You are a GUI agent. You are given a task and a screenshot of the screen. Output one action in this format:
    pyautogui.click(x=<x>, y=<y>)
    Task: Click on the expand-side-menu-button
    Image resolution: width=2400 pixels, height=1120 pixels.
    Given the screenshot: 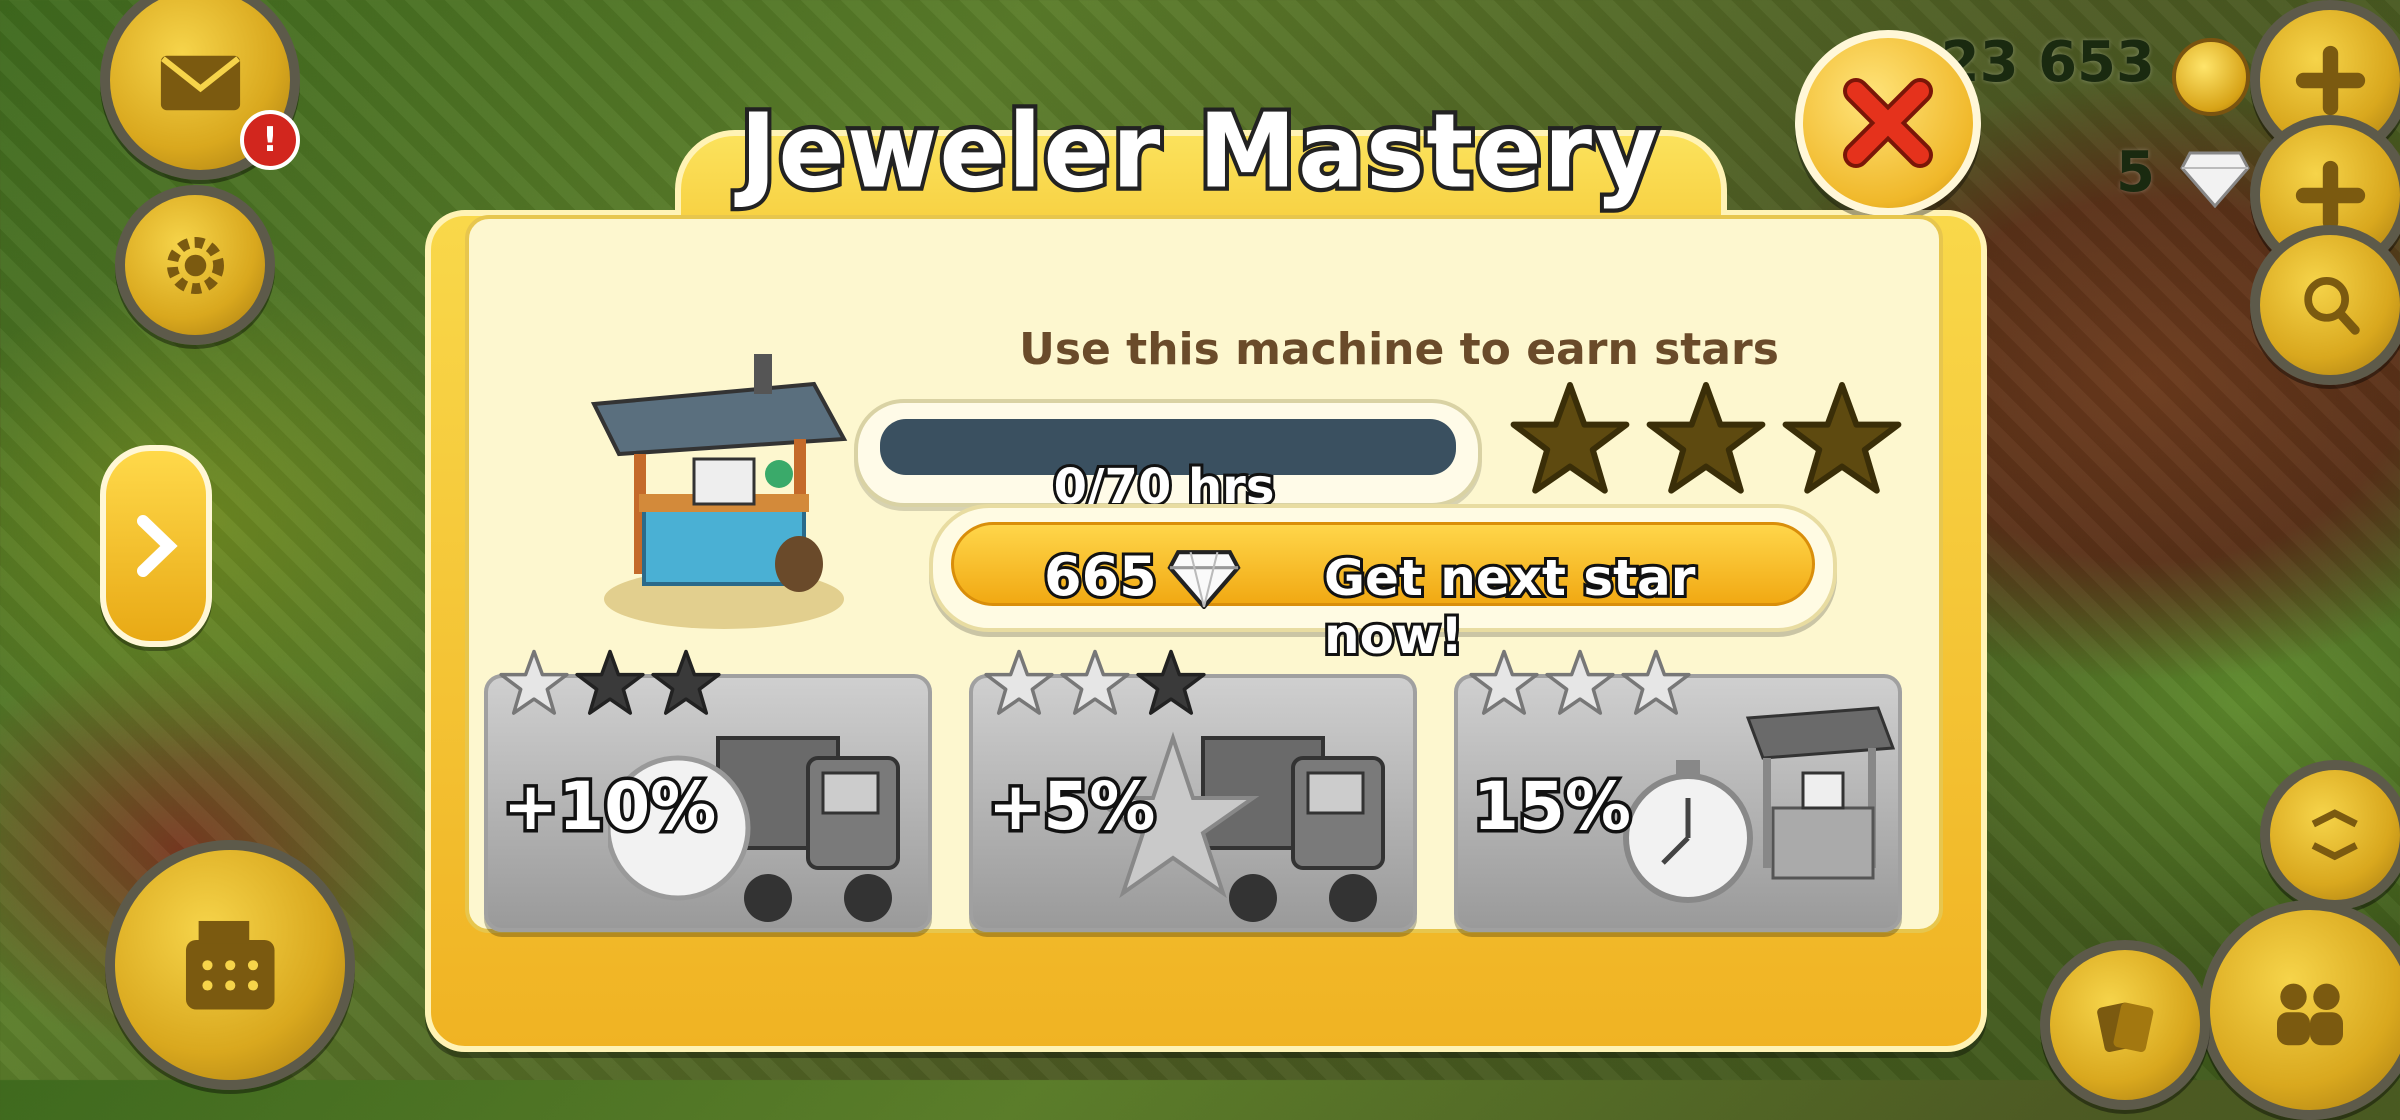 What is the action you would take?
    pyautogui.click(x=156, y=546)
    